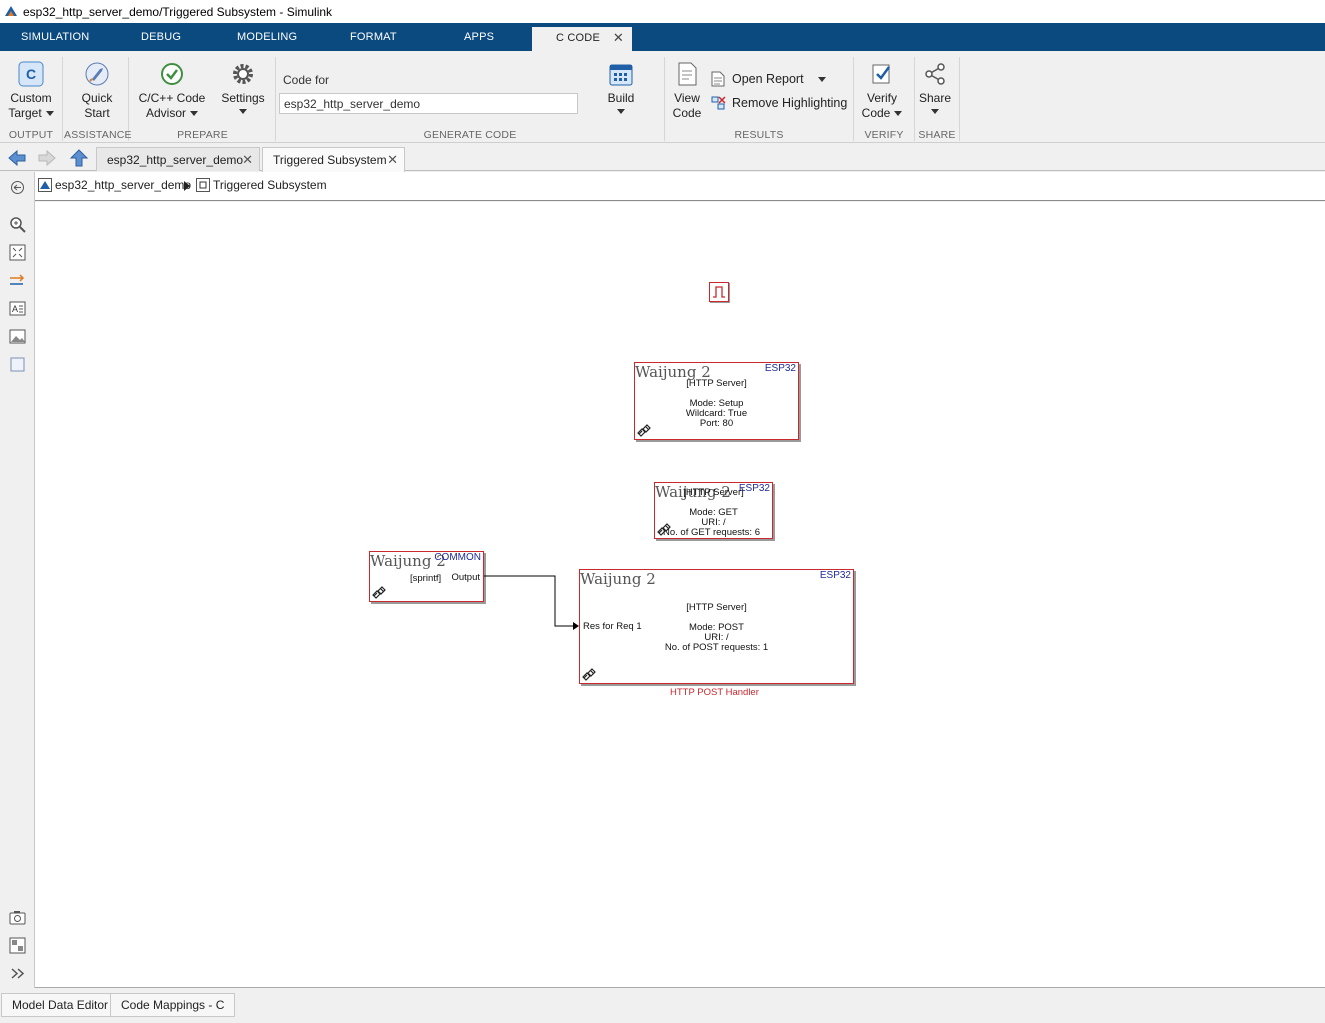 The height and width of the screenshot is (1023, 1325). What do you see at coordinates (687, 98) in the screenshot?
I see `view-code-line1: View` at bounding box center [687, 98].